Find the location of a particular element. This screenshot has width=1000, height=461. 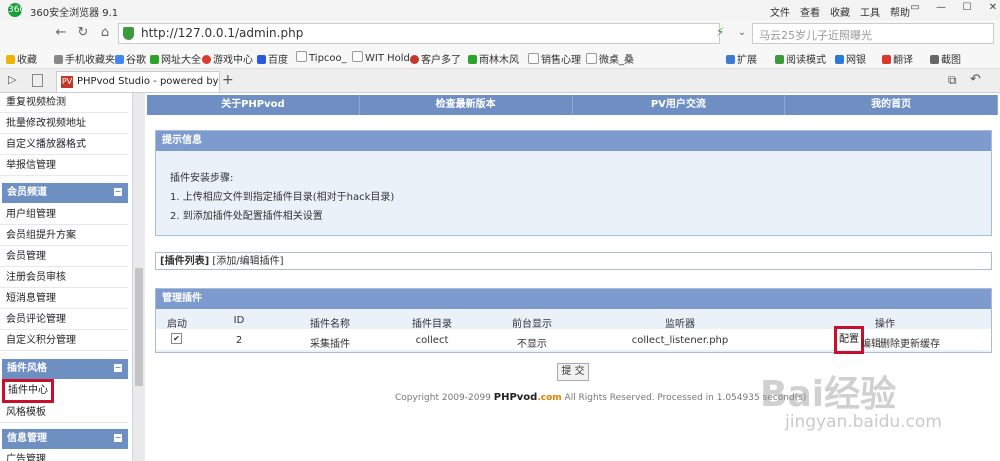

tab-phpvod: PV PHPvod Studio - powered by is located at coordinates (138, 81).